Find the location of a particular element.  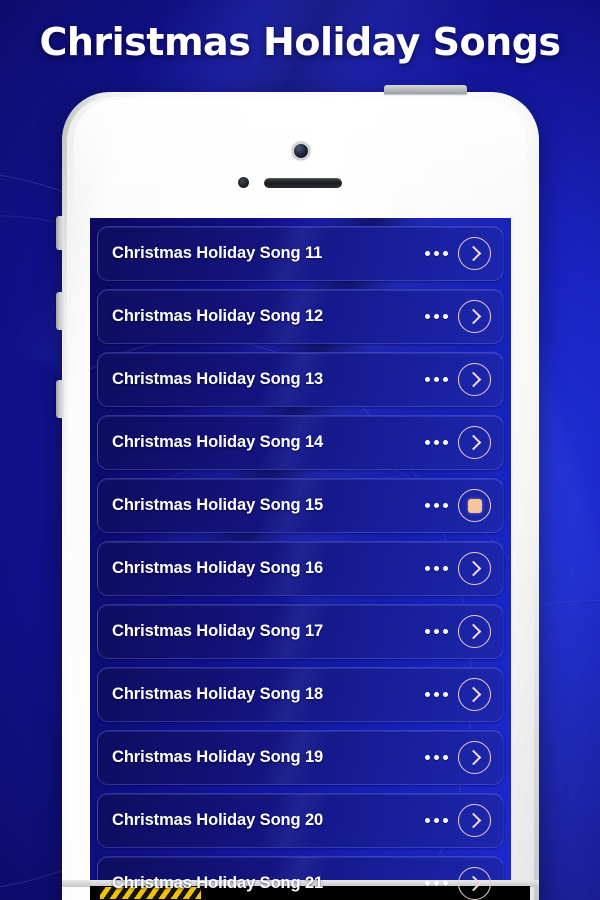

song-row: Christmas Holiday Song 19 is located at coordinates (300, 757).